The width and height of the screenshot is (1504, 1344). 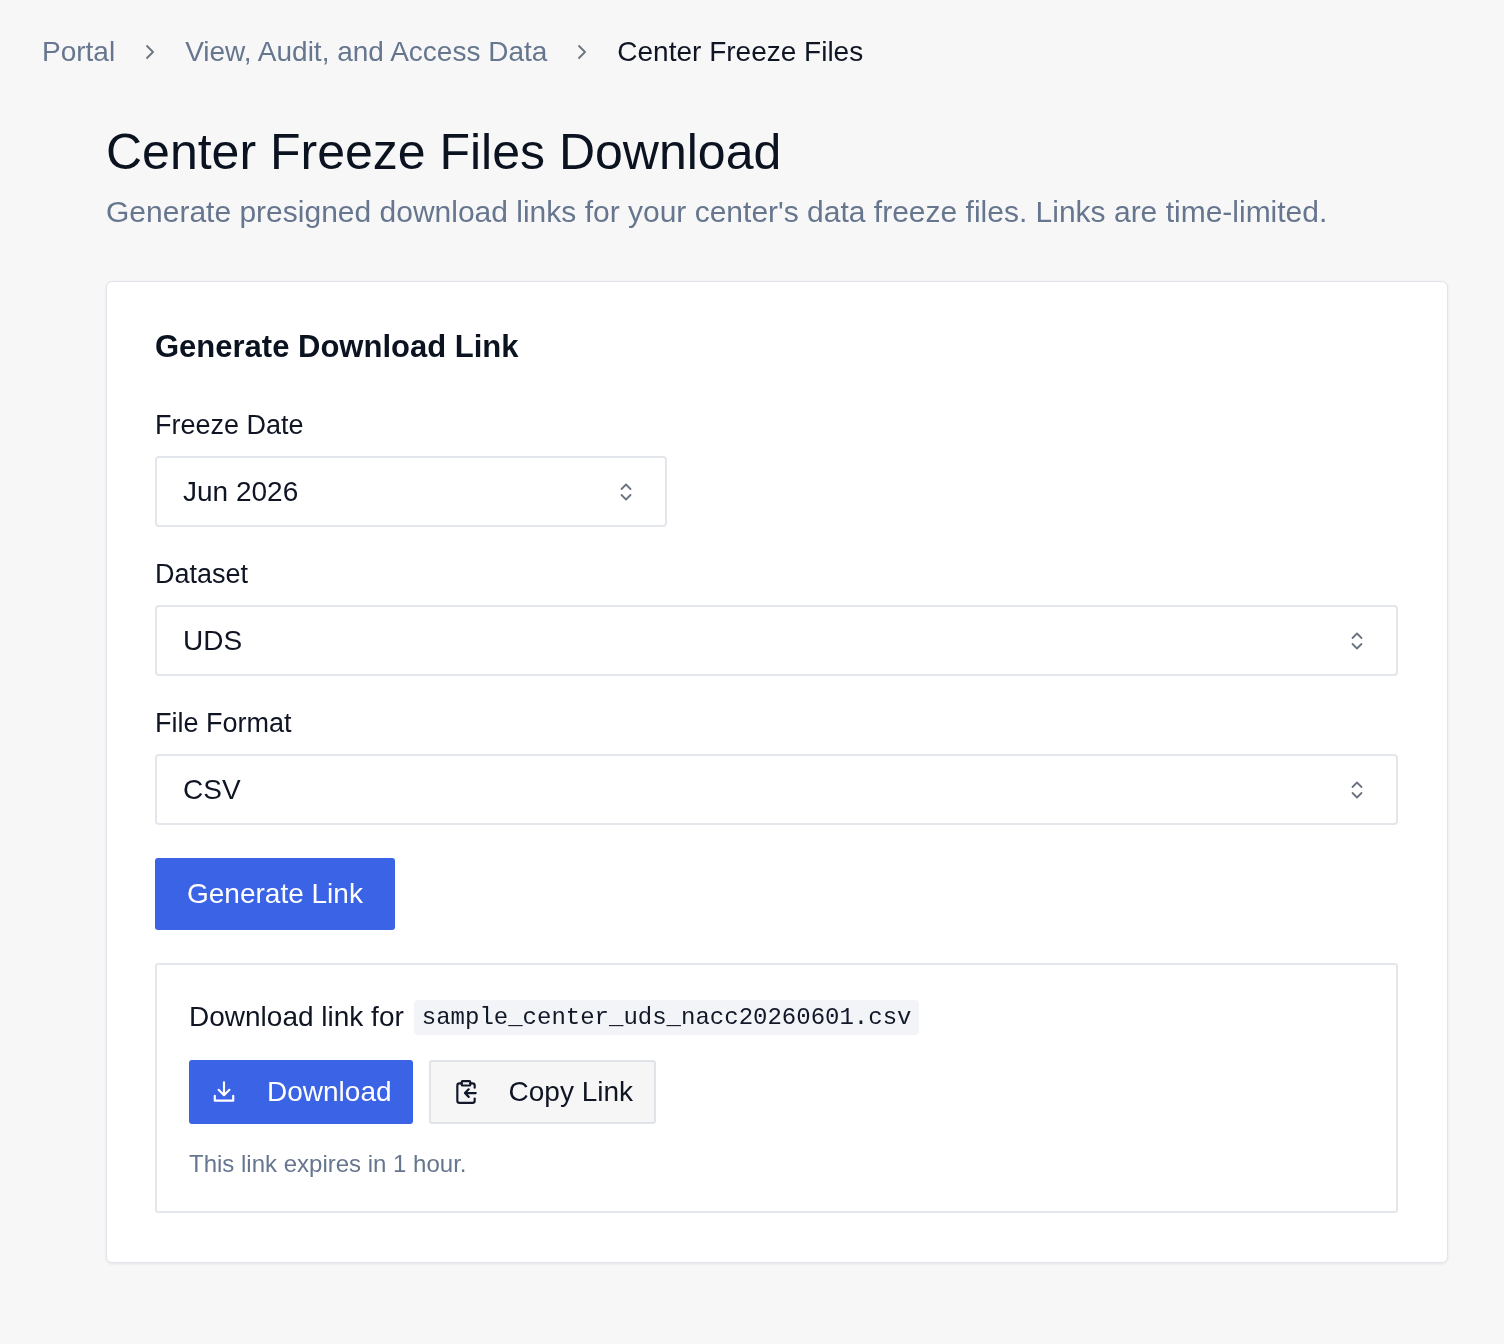 I want to click on download-button: Download, so click(x=301, y=1092).